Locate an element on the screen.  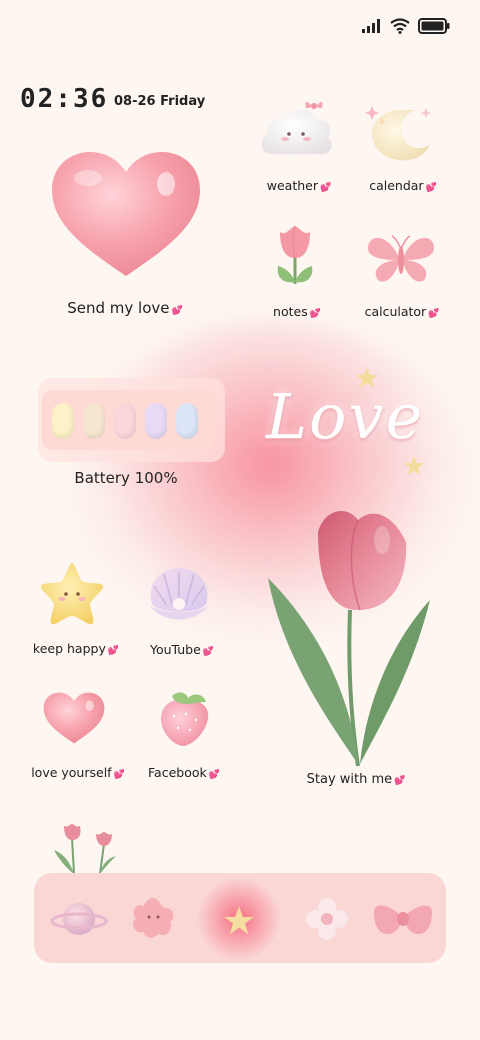
calculator-butterfly-icon is located at coordinates (401, 258).